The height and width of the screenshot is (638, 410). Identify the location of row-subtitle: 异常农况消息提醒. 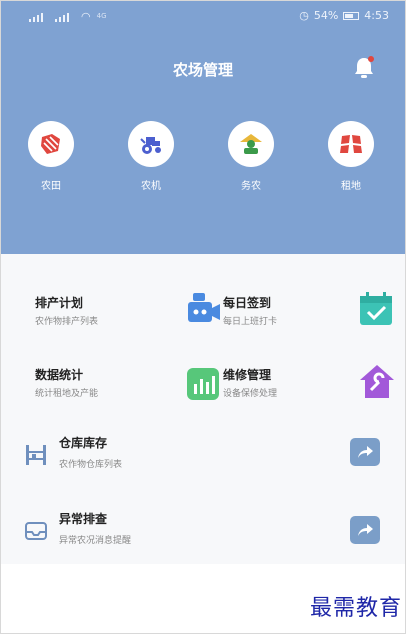
(95, 541).